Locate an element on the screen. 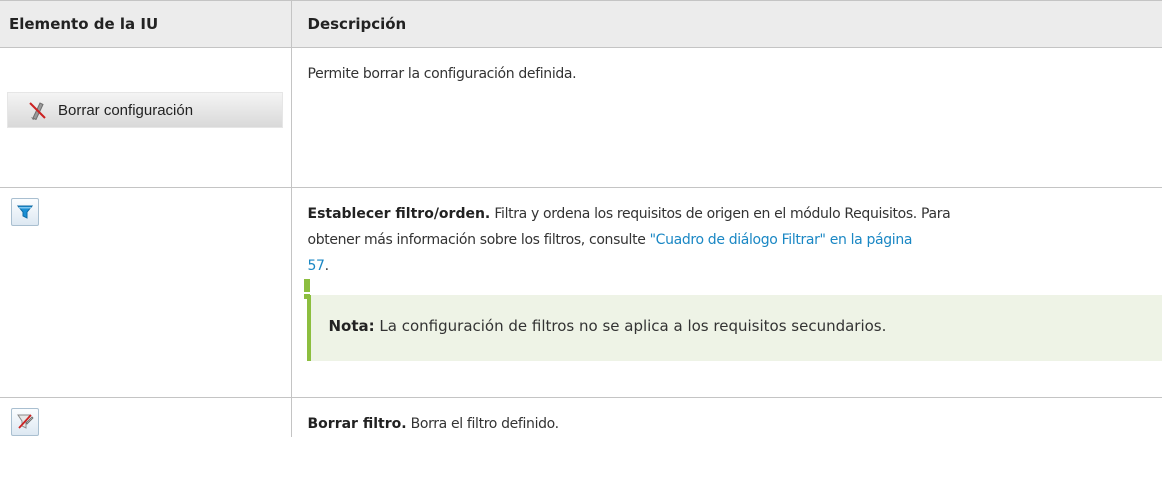  ui-element-cell: Borrar configuración is located at coordinates (145, 117).